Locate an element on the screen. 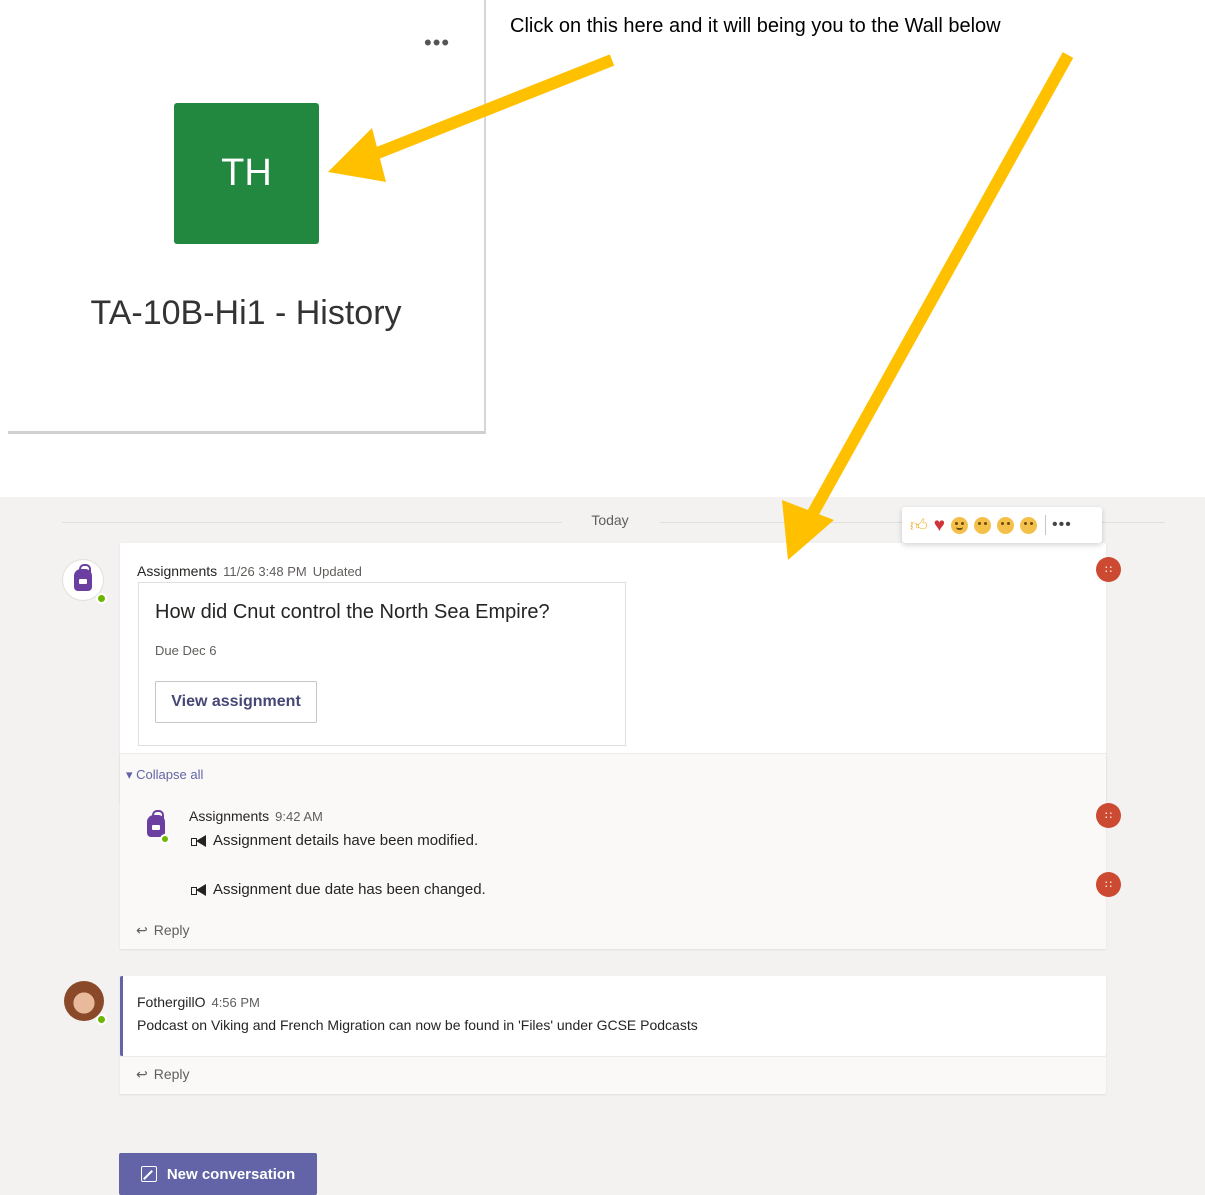  arrow-to-wall is located at coordinates (938, 288).